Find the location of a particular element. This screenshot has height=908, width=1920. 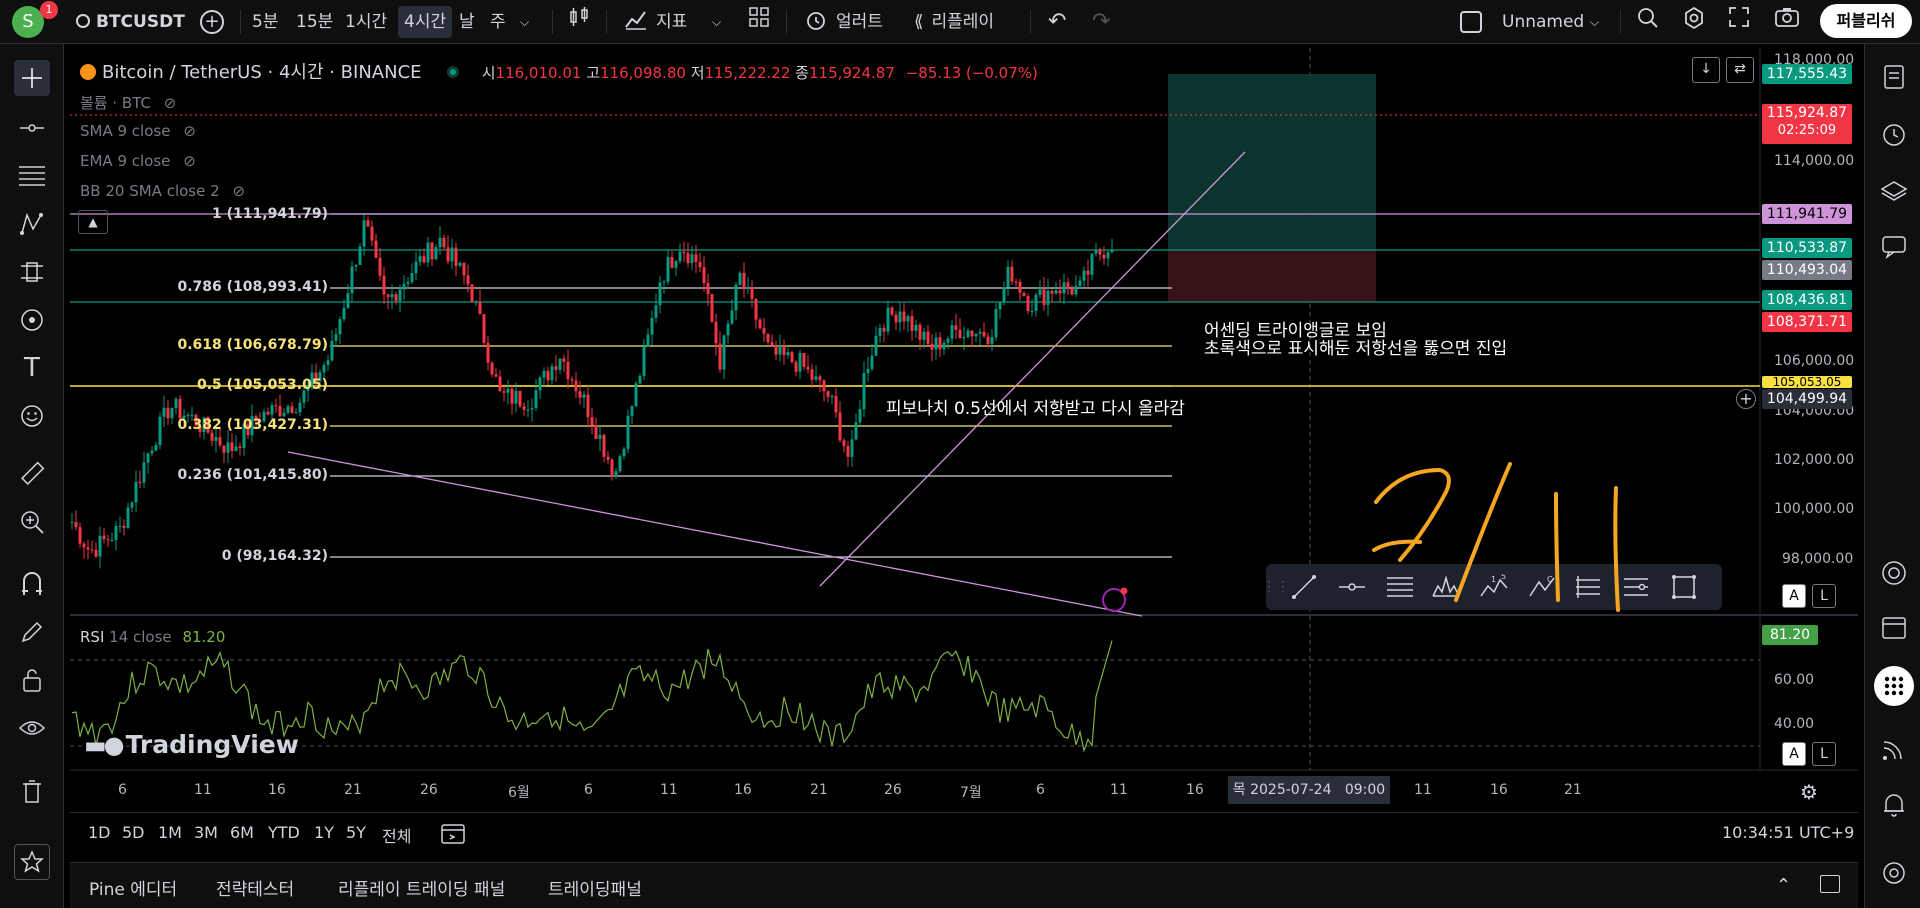

range-6: YTD is located at coordinates (284, 832).